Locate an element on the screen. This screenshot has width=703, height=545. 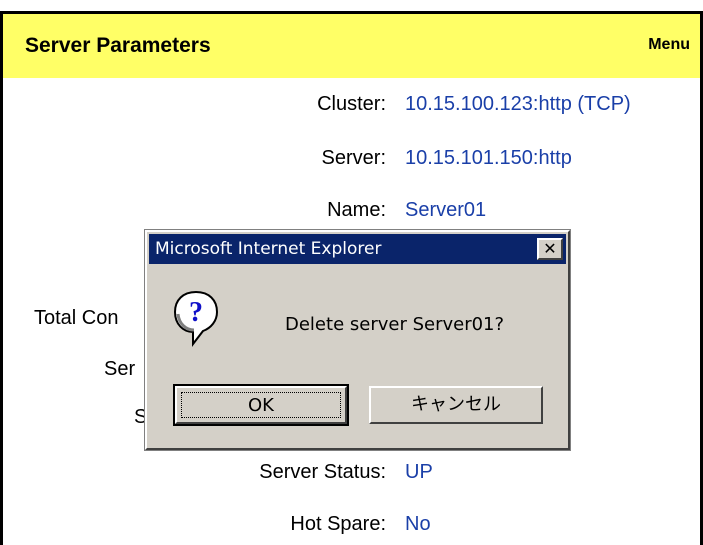
cancel-button: キャンセル is located at coordinates (456, 405).